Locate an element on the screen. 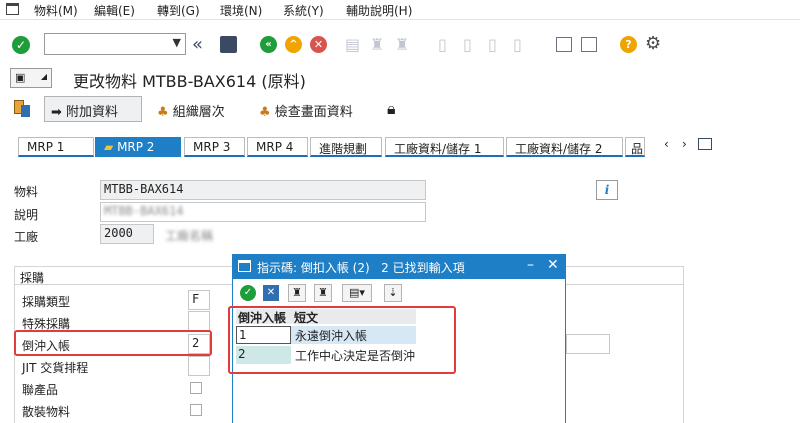  previous-page-icon: ▯ is located at coordinates (467, 44).